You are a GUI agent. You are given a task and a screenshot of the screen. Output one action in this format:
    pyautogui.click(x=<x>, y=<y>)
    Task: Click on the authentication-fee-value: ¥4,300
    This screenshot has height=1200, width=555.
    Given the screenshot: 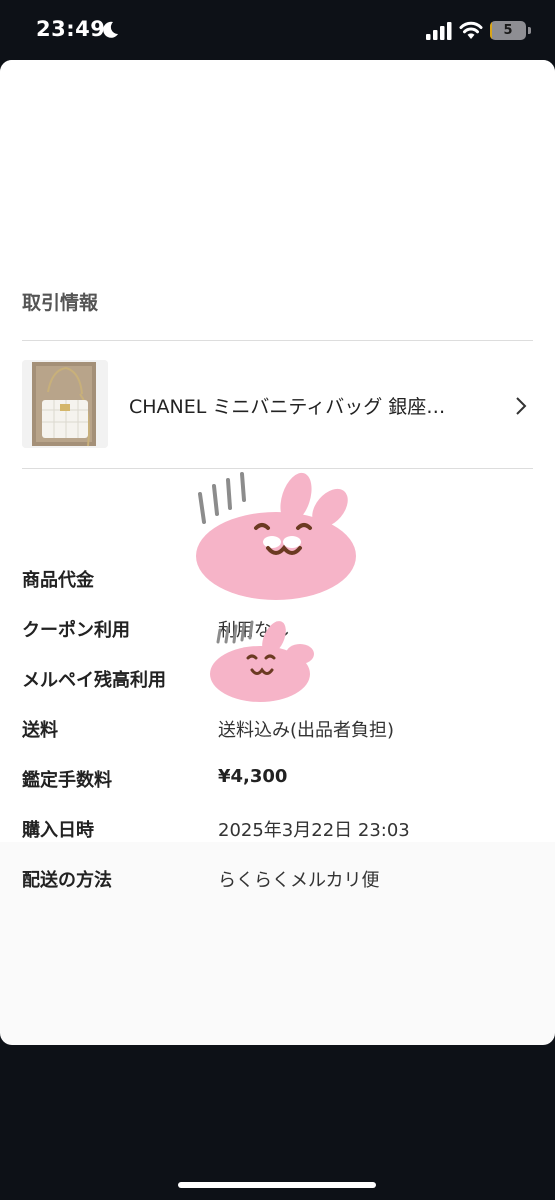 What is the action you would take?
    pyautogui.click(x=253, y=776)
    